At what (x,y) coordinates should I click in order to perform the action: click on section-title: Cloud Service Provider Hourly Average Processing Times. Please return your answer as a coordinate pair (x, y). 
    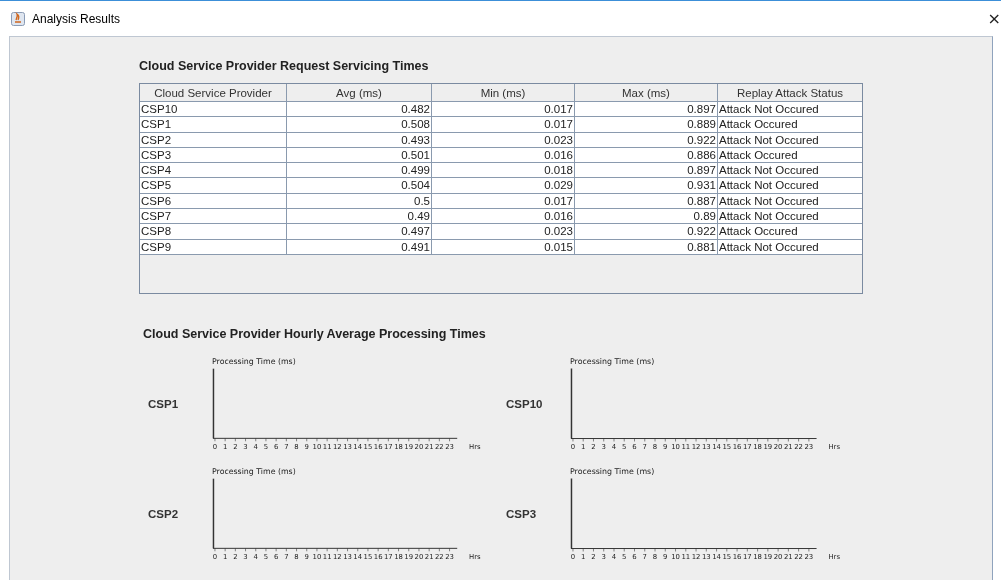
    Looking at the image, I should click on (315, 334).